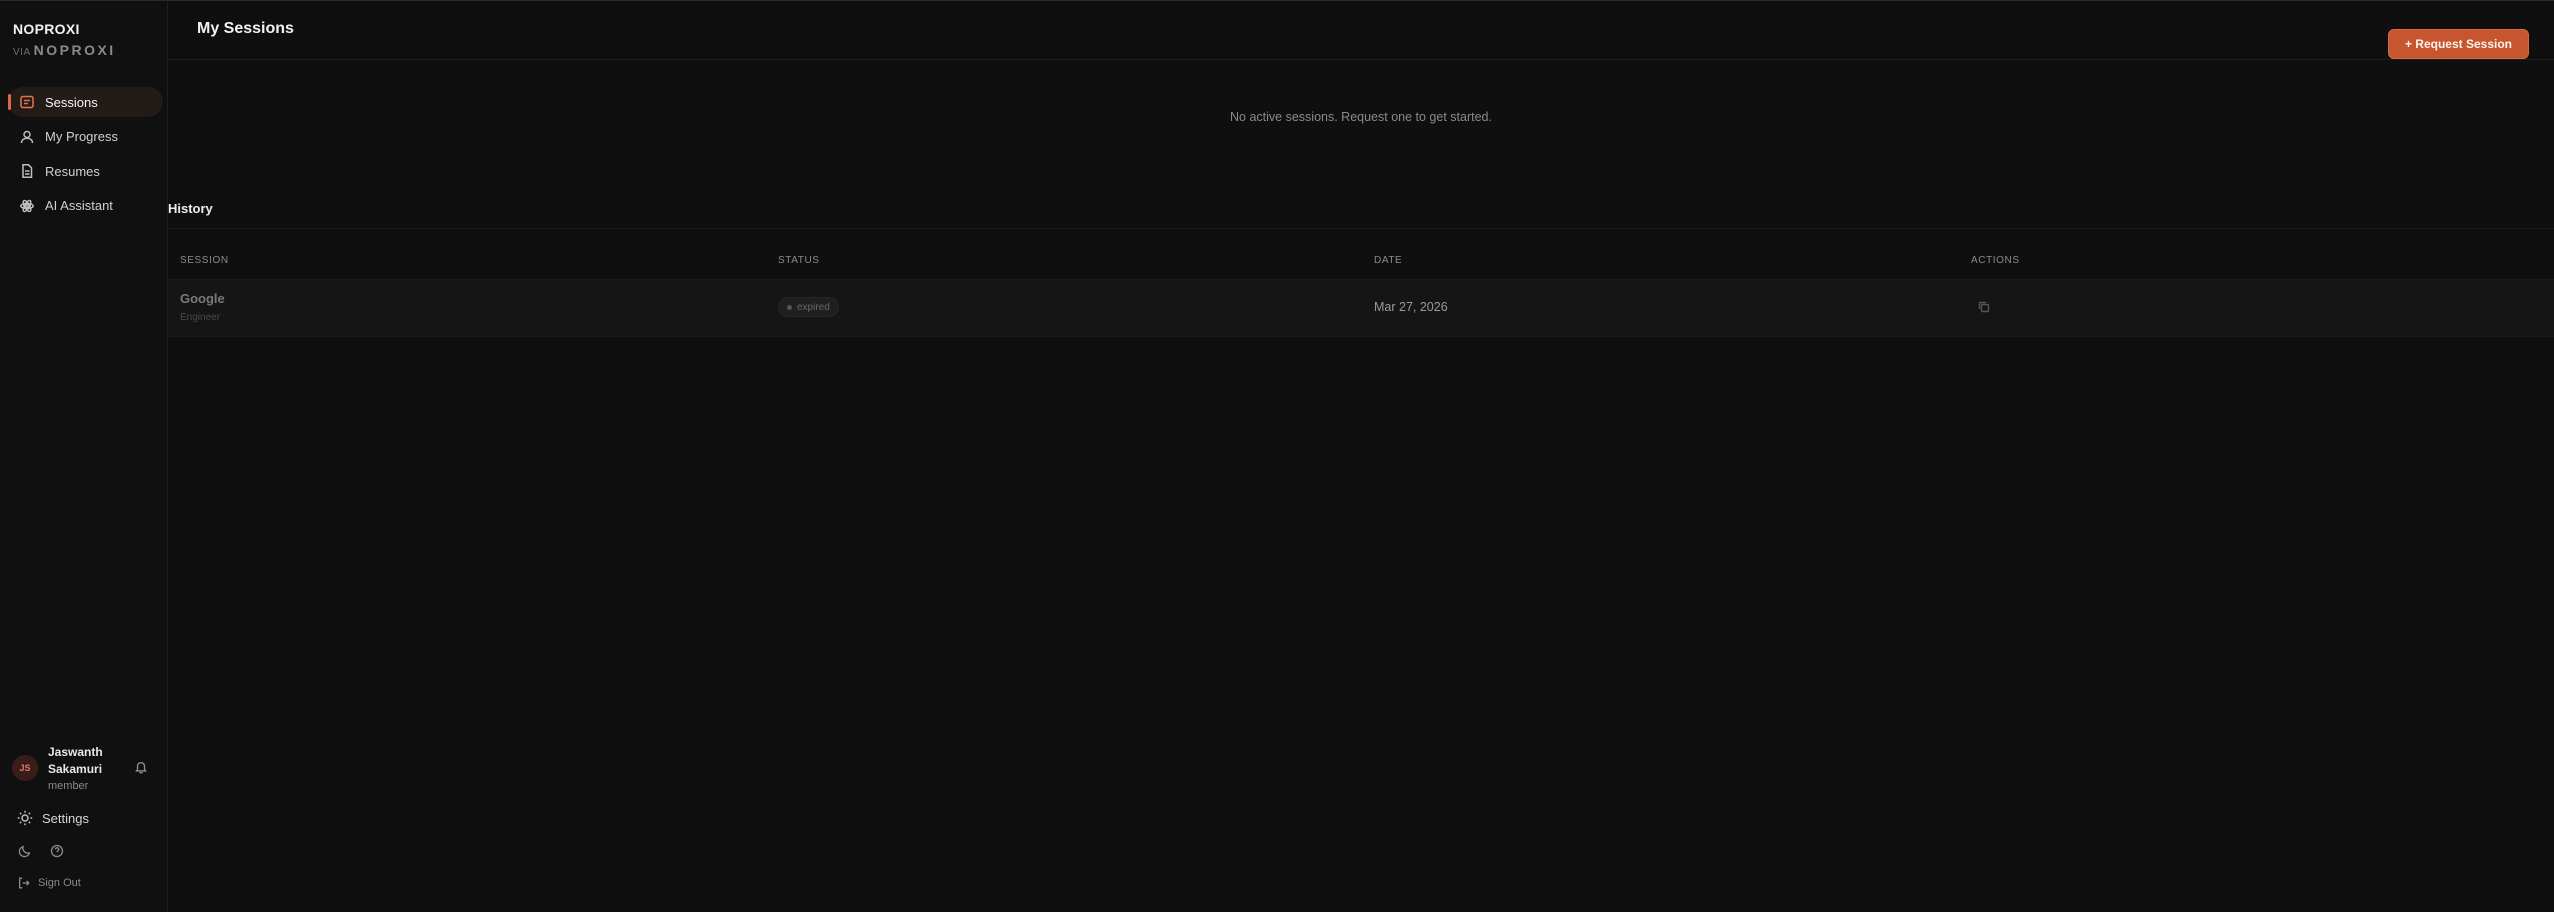 Image resolution: width=2554 pixels, height=912 pixels. I want to click on column-header-date: DATE, so click(1388, 260).